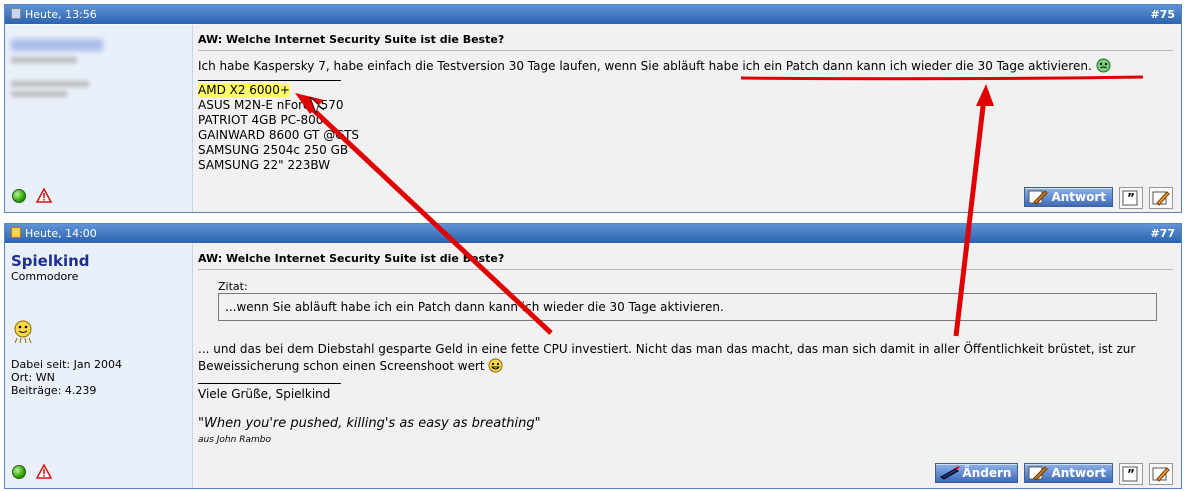  Describe the element at coordinates (987, 473) in the screenshot. I see `edit-button-label: Ändern` at that location.